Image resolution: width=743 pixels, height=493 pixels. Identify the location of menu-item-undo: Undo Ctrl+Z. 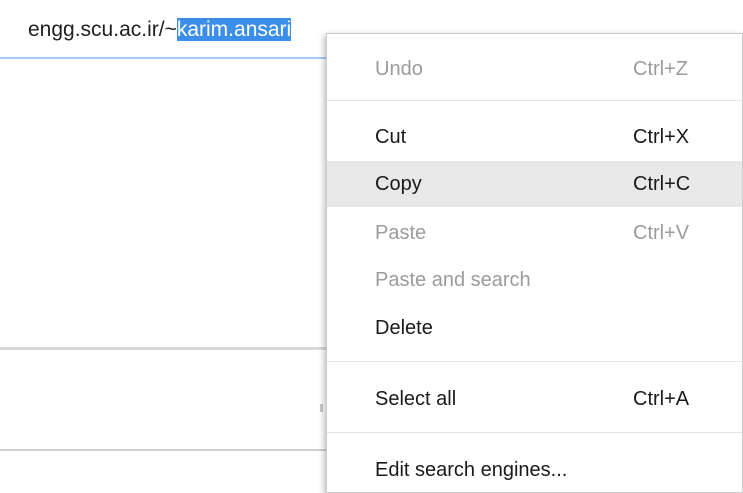
(534, 69).